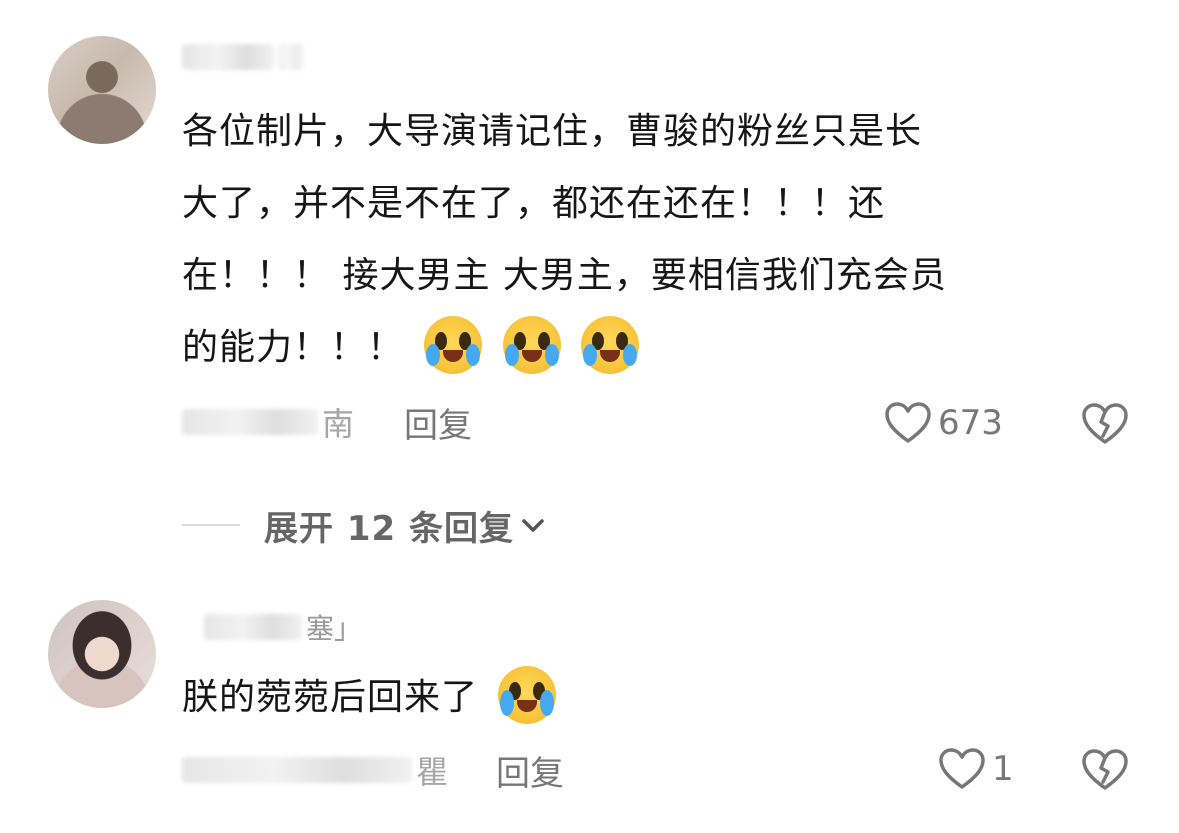 This screenshot has width=1179, height=833. Describe the element at coordinates (534, 203) in the screenshot. I see `comment-line: 大了，并不是不在了，都还在还在！！！还` at that location.